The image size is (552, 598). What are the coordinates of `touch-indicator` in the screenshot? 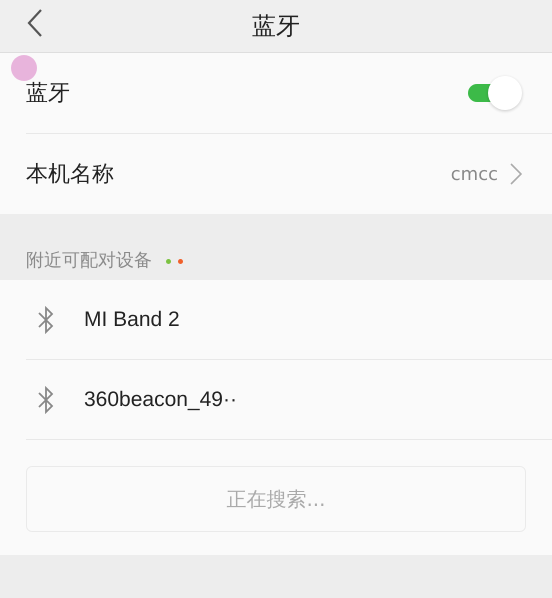 It's located at (24, 68).